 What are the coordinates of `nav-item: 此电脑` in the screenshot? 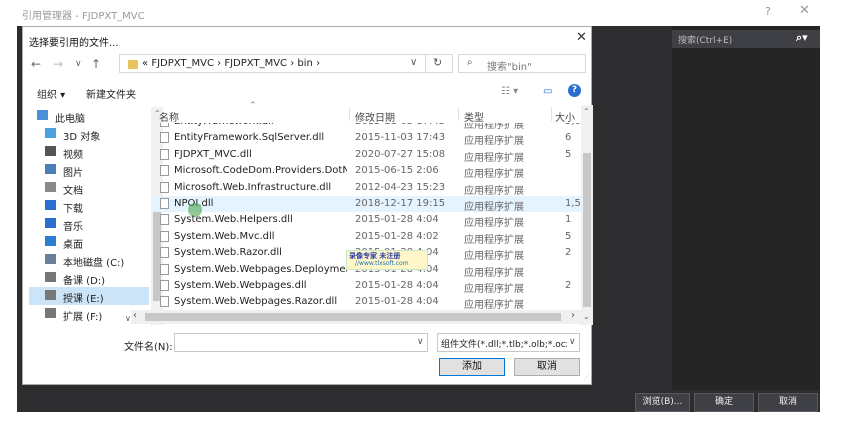 It's located at (89, 116).